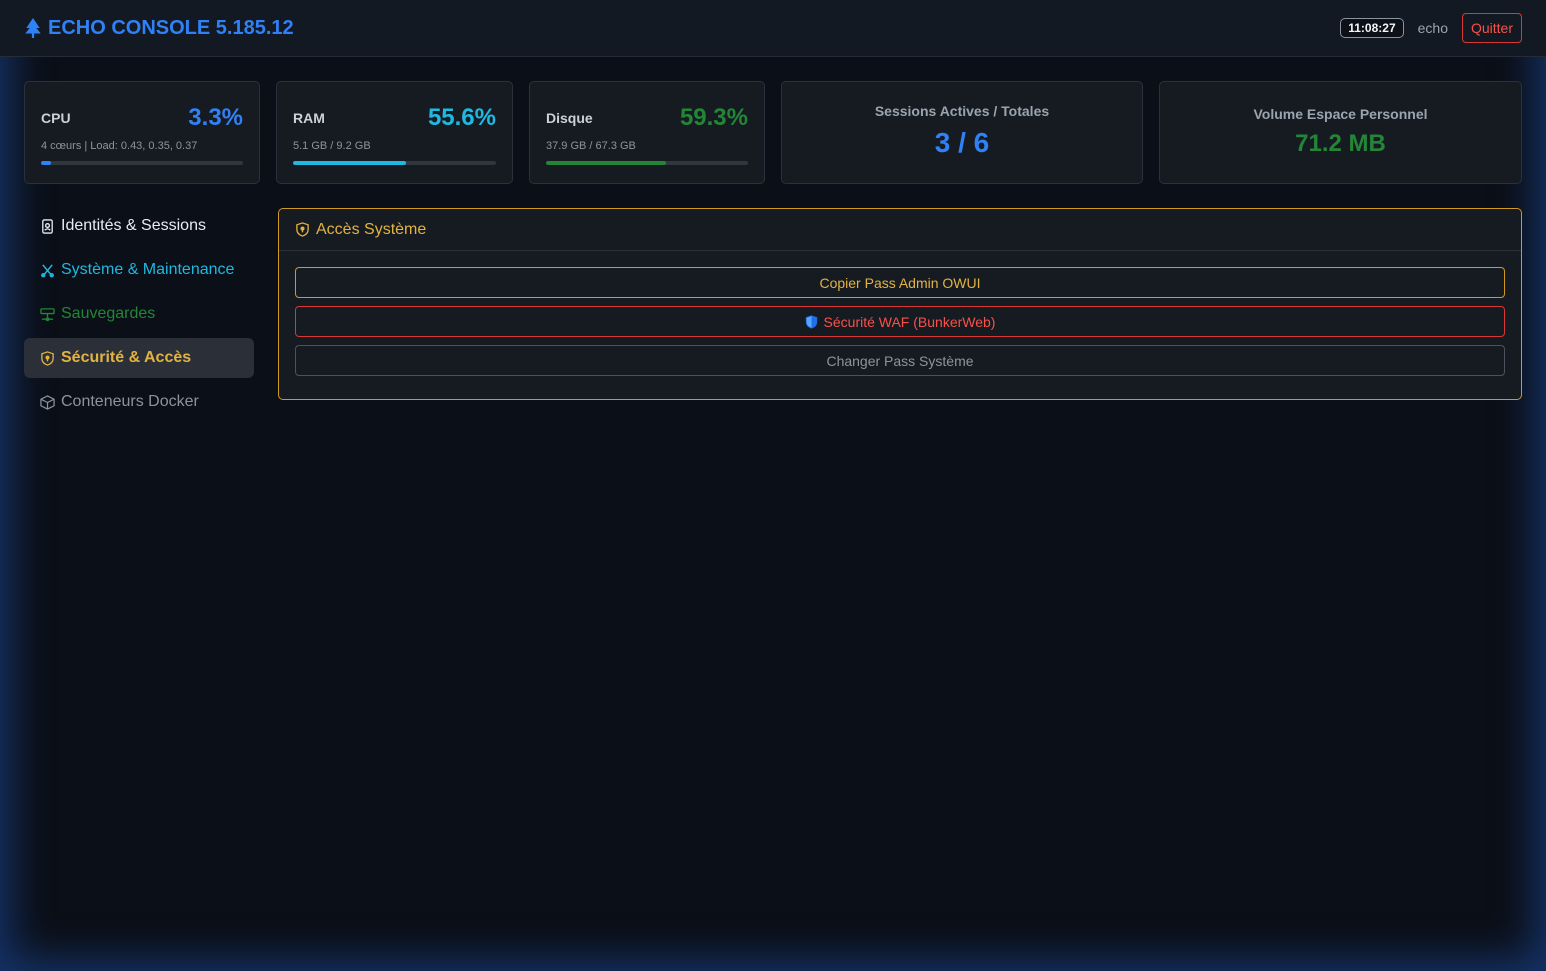 The height and width of the screenshot is (971, 1546). I want to click on id-badge-icon, so click(47, 226).